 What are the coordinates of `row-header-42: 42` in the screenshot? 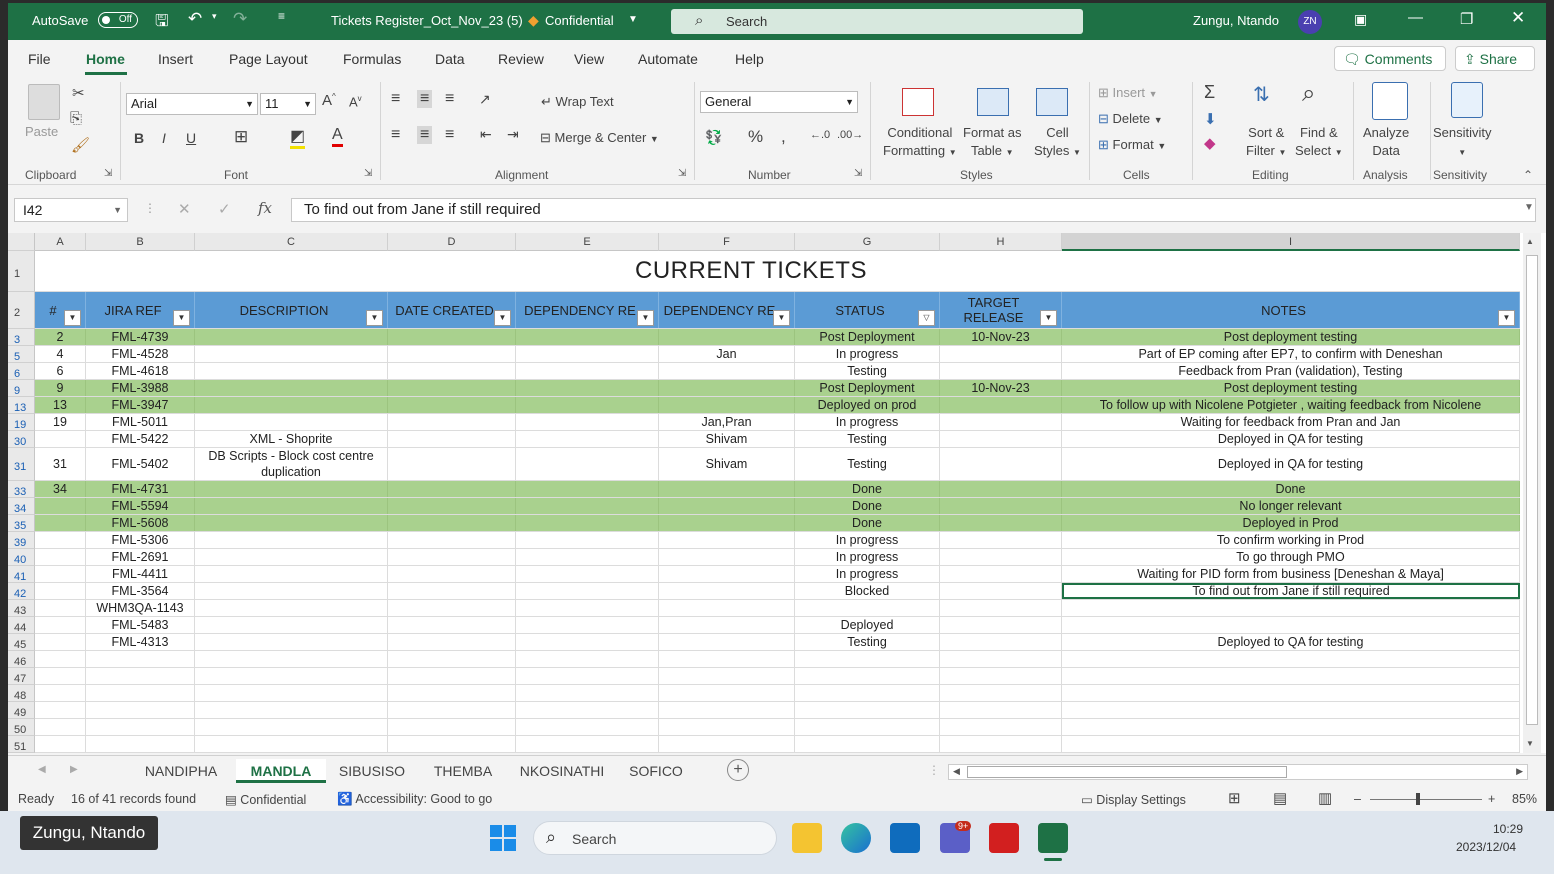 It's located at (21, 591).